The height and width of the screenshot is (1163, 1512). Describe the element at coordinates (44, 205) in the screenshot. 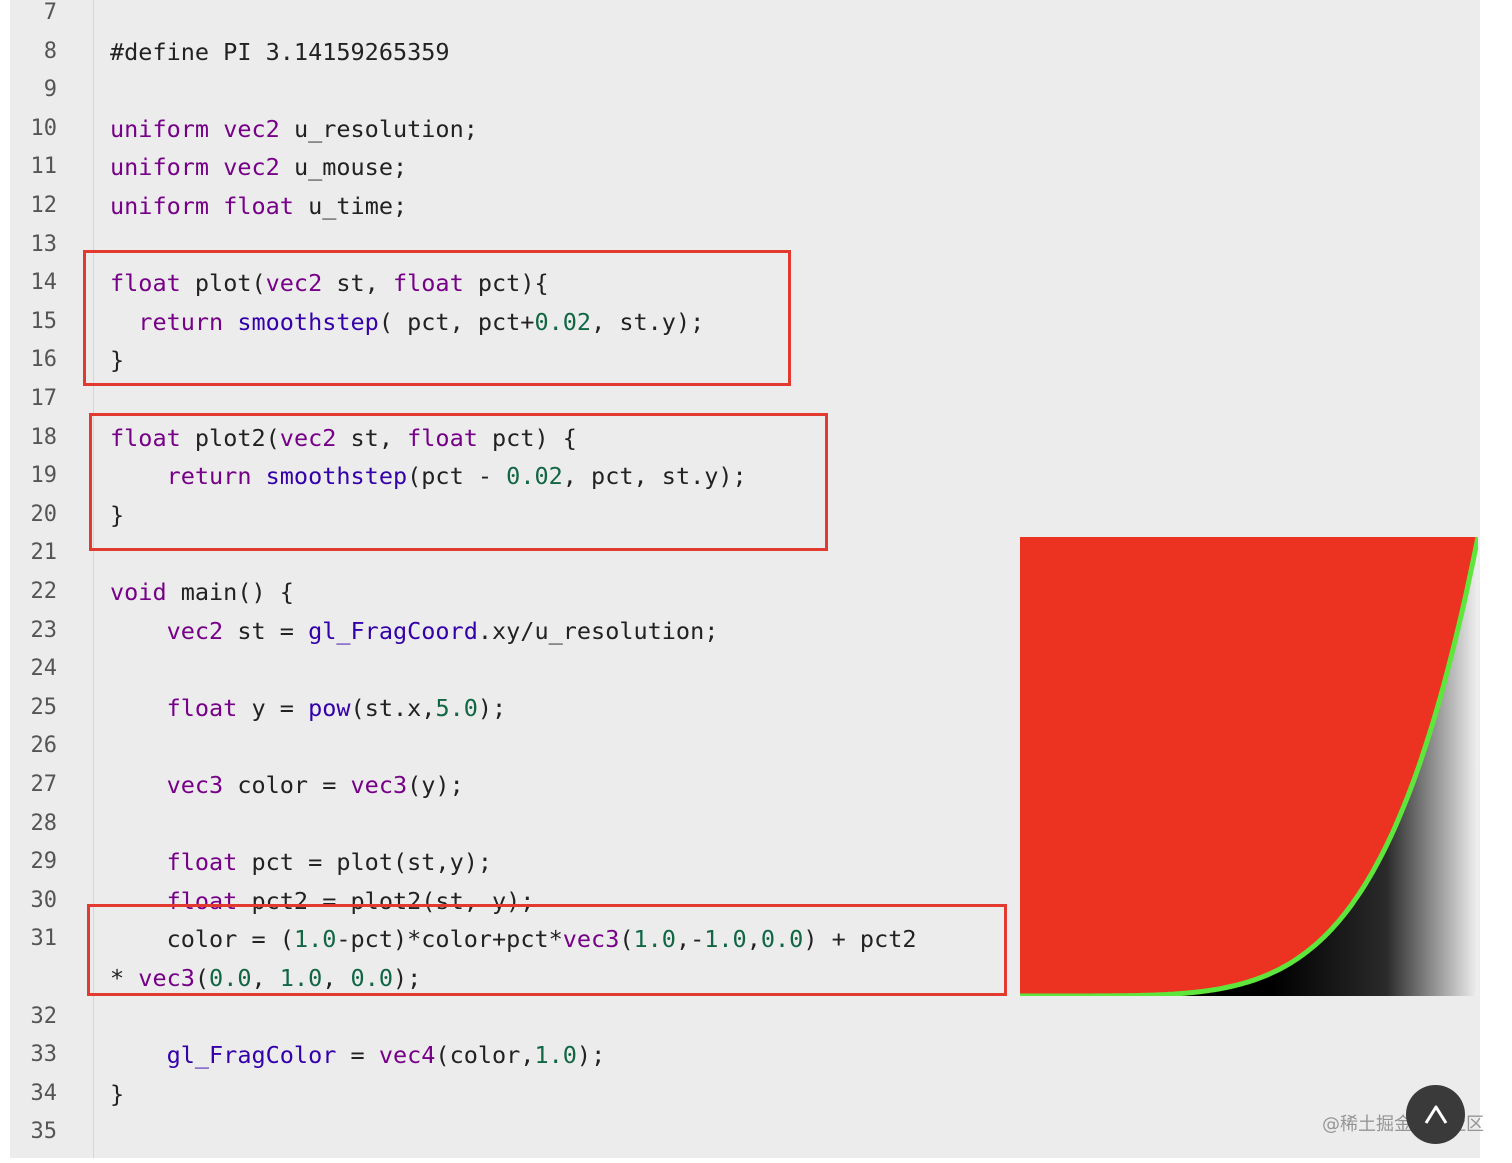

I see `line-number: 12` at that location.